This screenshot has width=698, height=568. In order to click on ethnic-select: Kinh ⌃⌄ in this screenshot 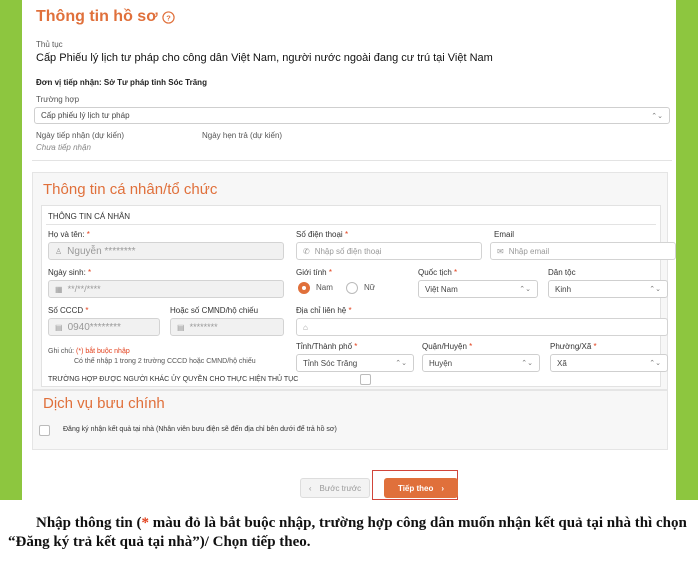, I will do `click(608, 289)`.